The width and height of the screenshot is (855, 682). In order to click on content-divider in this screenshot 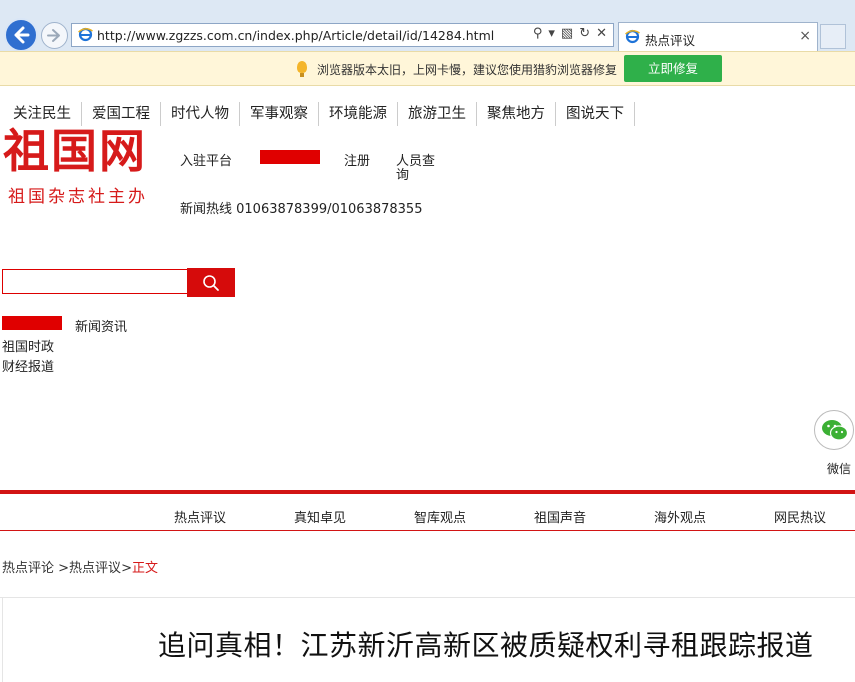, I will do `click(427, 597)`.